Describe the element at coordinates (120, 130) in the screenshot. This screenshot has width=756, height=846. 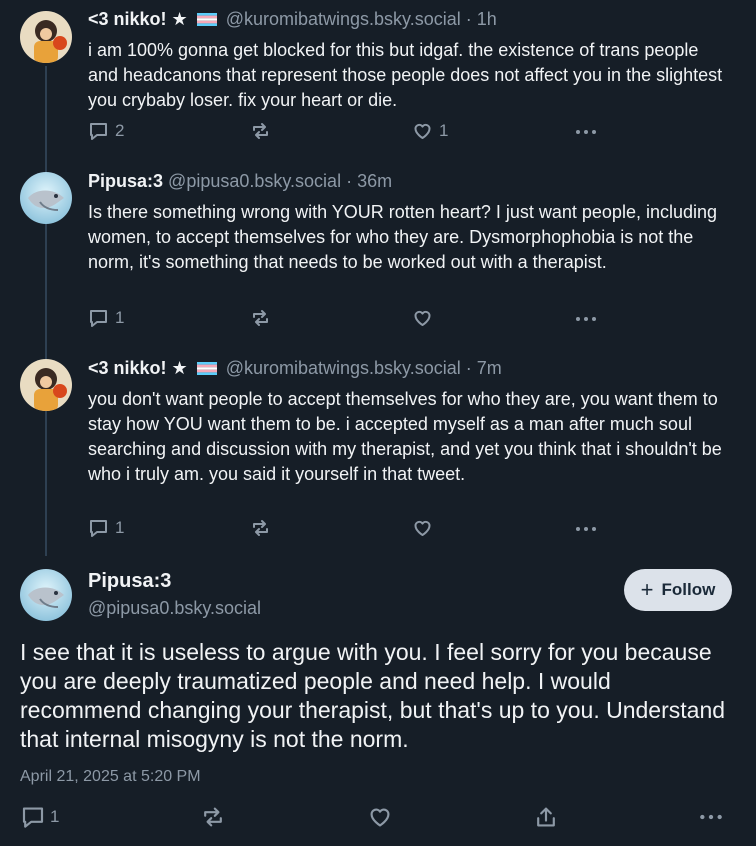
I see `reply-count: 2` at that location.